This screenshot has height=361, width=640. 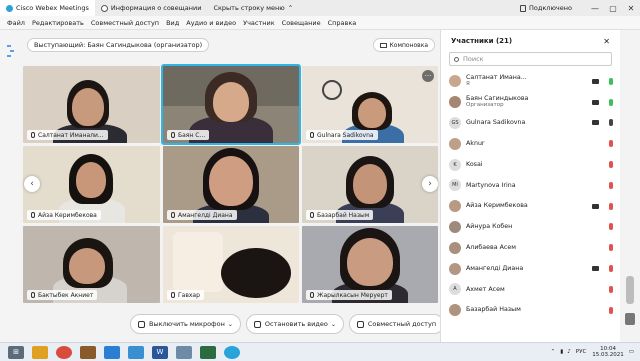 What do you see at coordinates (531, 102) in the screenshot?
I see `list-item: Баян Сагиндыкова Организатор` at bounding box center [531, 102].